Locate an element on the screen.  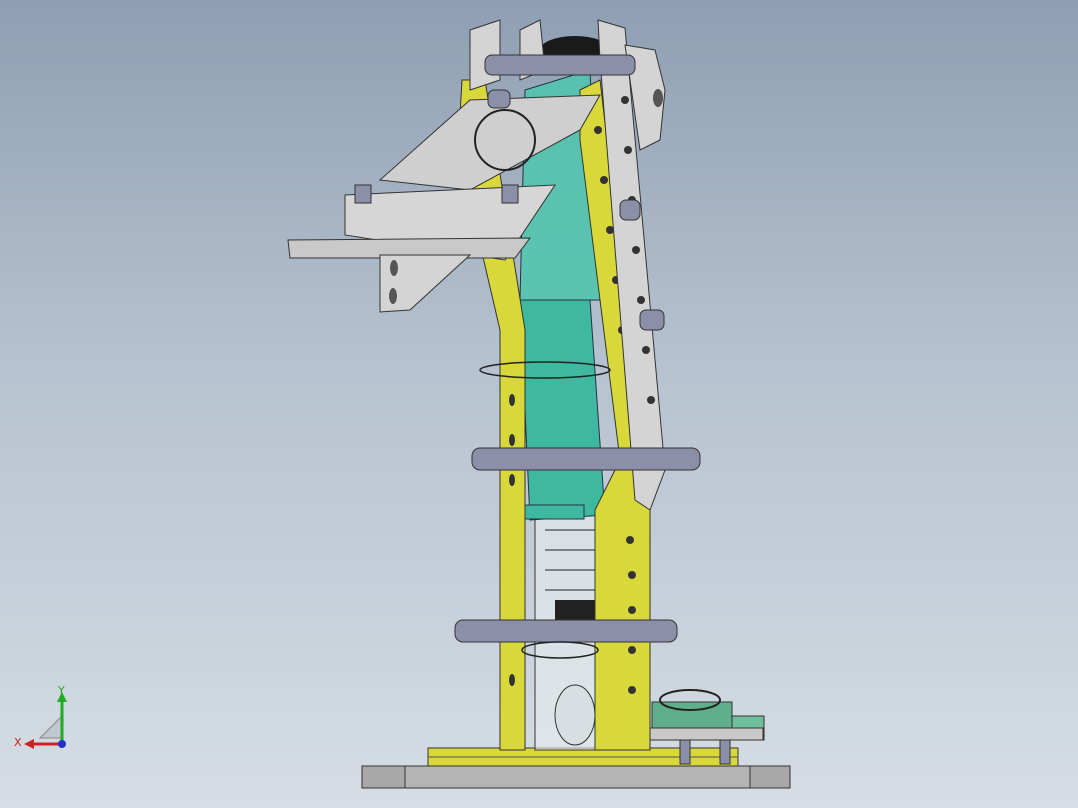
z-axis-dot-icon is located at coordinates (62, 744).